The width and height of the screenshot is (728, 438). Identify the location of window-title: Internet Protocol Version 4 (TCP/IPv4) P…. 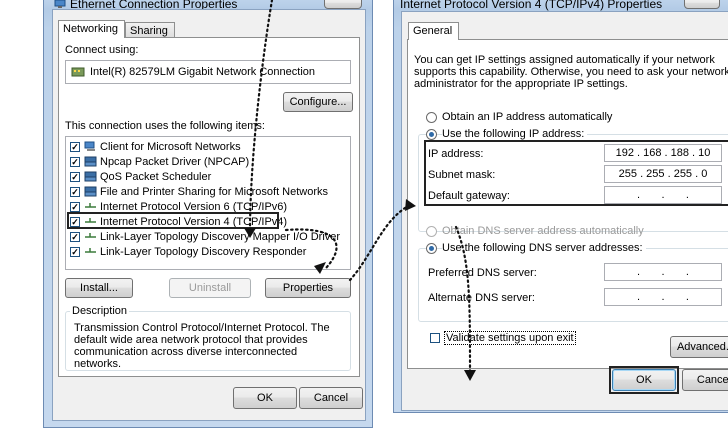
(531, 5).